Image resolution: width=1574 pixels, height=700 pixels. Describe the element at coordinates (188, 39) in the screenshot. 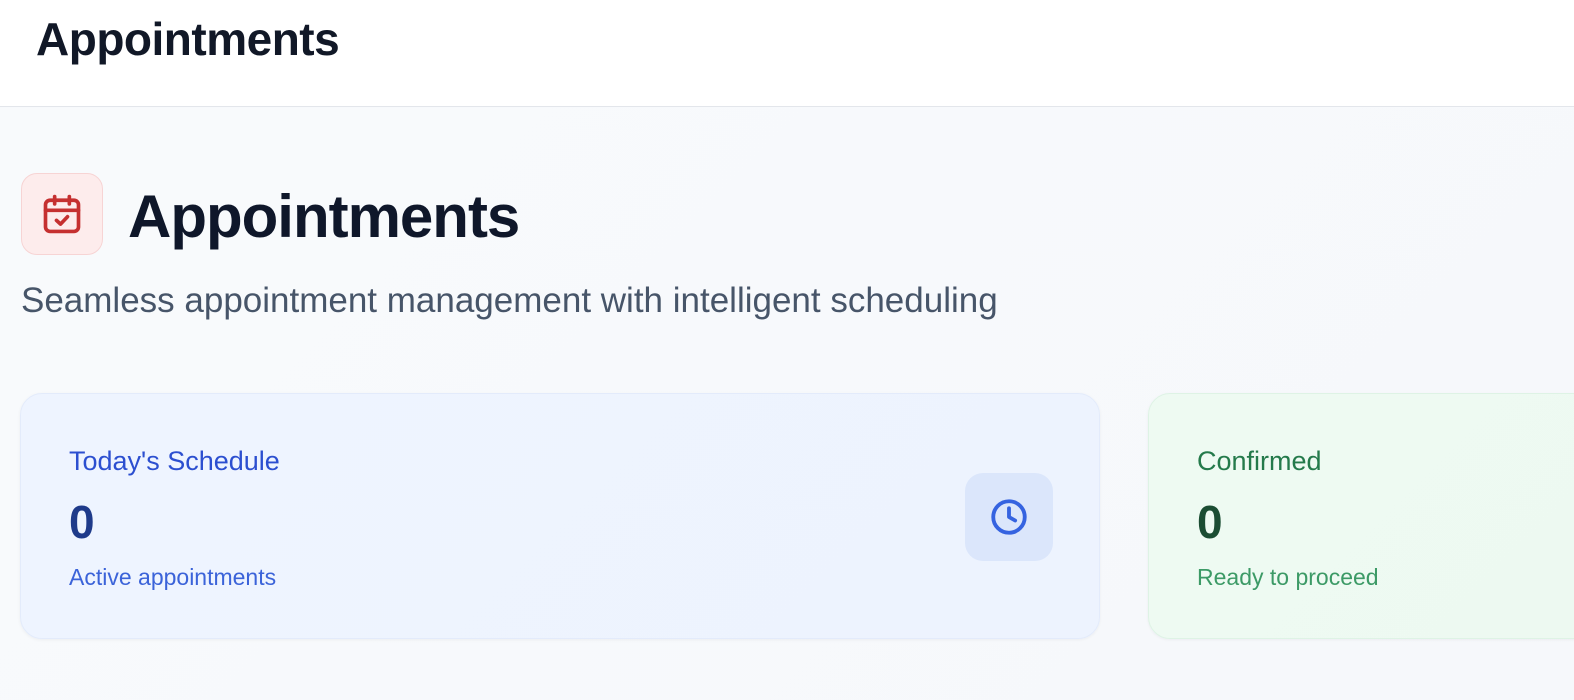

I see `top-bar-title: Appointments` at that location.